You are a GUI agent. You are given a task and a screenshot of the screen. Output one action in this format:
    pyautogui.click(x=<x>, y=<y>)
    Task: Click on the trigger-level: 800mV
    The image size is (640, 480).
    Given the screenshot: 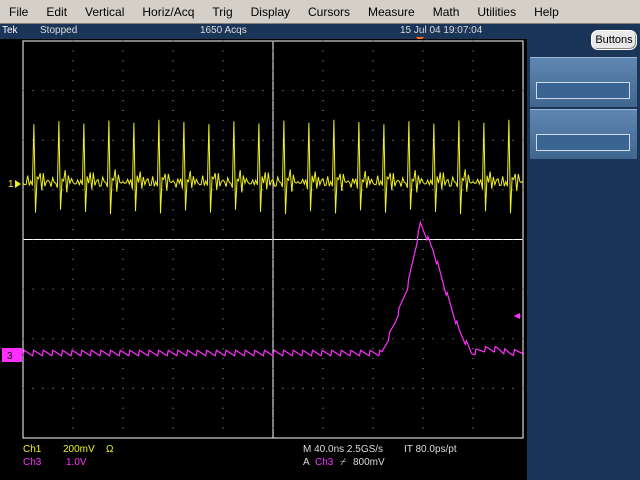 What is the action you would take?
    pyautogui.click(x=369, y=462)
    